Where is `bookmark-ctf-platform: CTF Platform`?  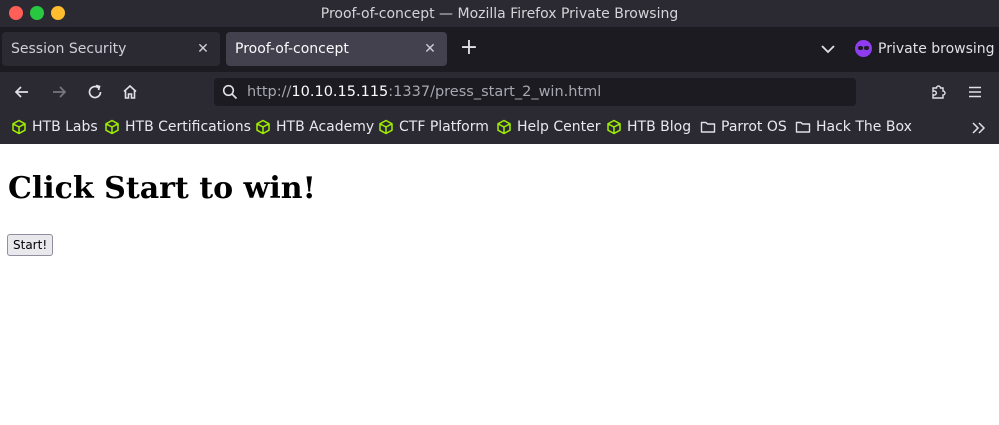
bookmark-ctf-platform: CTF Platform is located at coordinates (433, 127).